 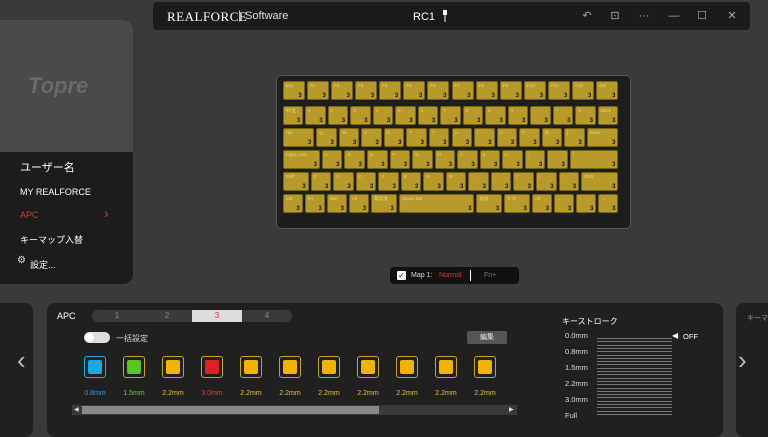 I want to click on key: ↓ 3, so click(x=586, y=203).